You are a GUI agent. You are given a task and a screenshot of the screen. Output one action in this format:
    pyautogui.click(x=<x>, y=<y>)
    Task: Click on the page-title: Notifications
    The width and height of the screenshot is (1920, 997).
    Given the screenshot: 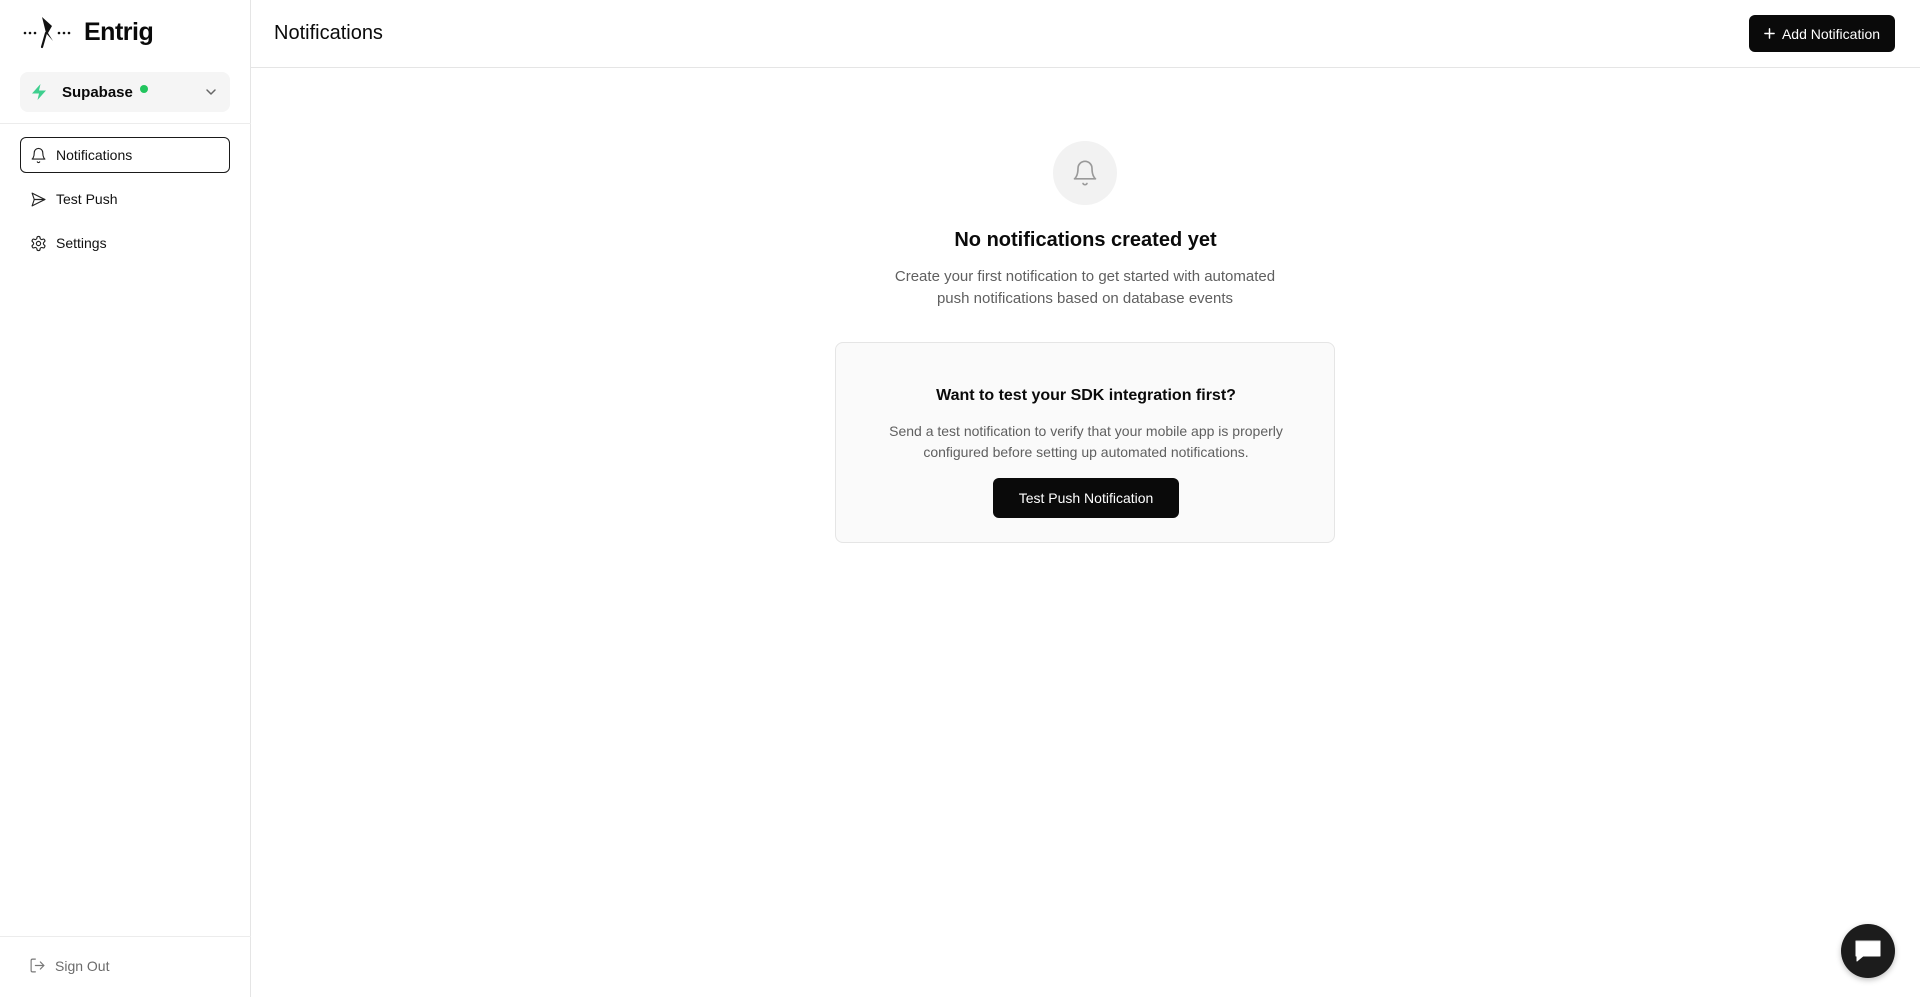 What is the action you would take?
    pyautogui.click(x=328, y=33)
    